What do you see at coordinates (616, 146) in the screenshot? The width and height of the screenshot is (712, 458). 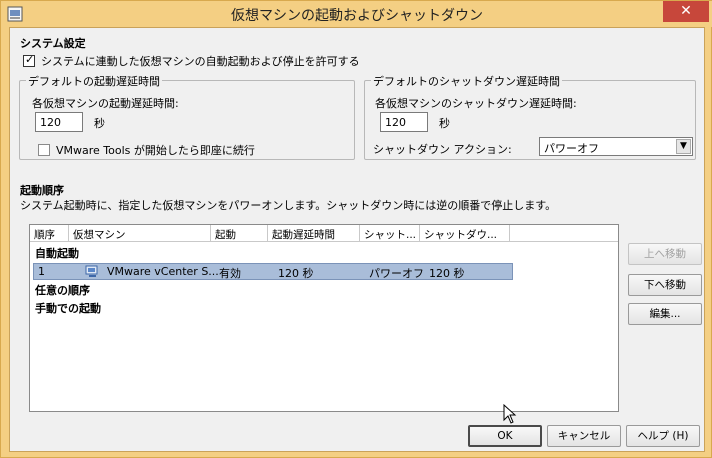 I see `shutdown-action-select: パワーオフ ▼` at bounding box center [616, 146].